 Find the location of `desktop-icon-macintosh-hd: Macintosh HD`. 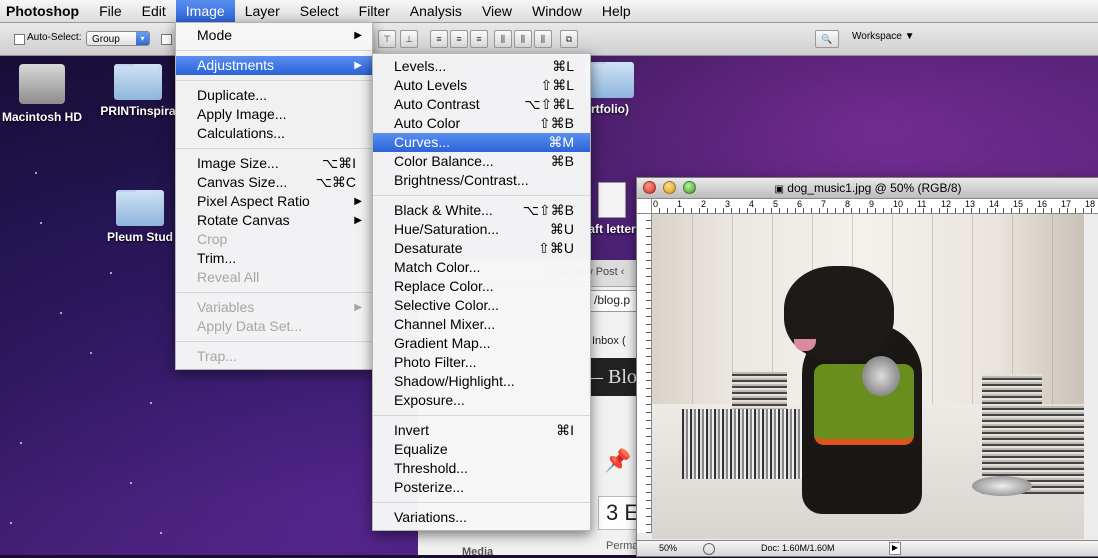

desktop-icon-macintosh-hd: Macintosh HD is located at coordinates (42, 94).